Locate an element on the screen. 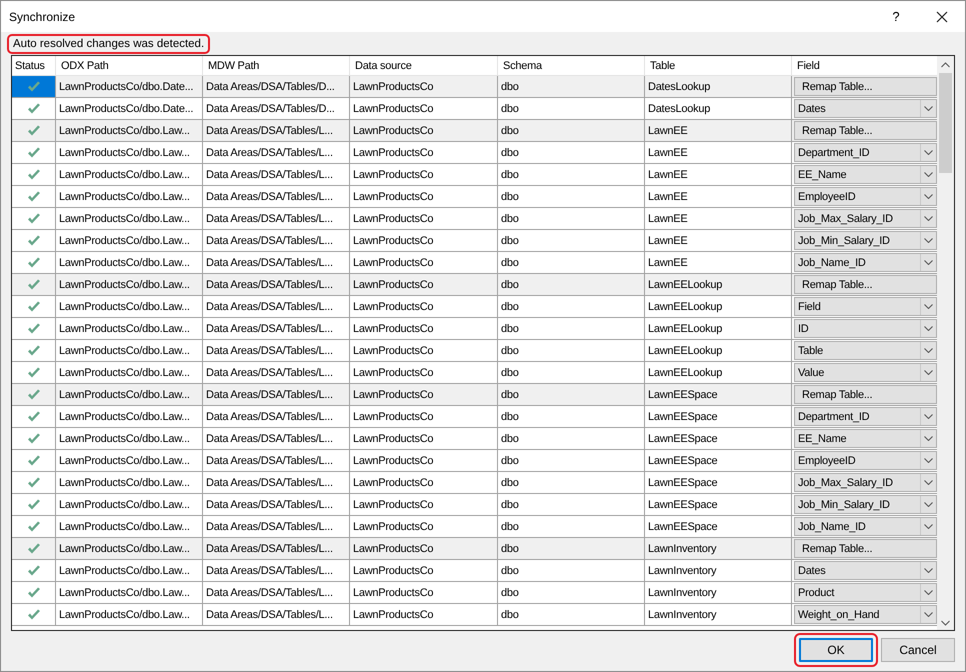 The image size is (966, 672). field-dropdown: Value is located at coordinates (865, 372).